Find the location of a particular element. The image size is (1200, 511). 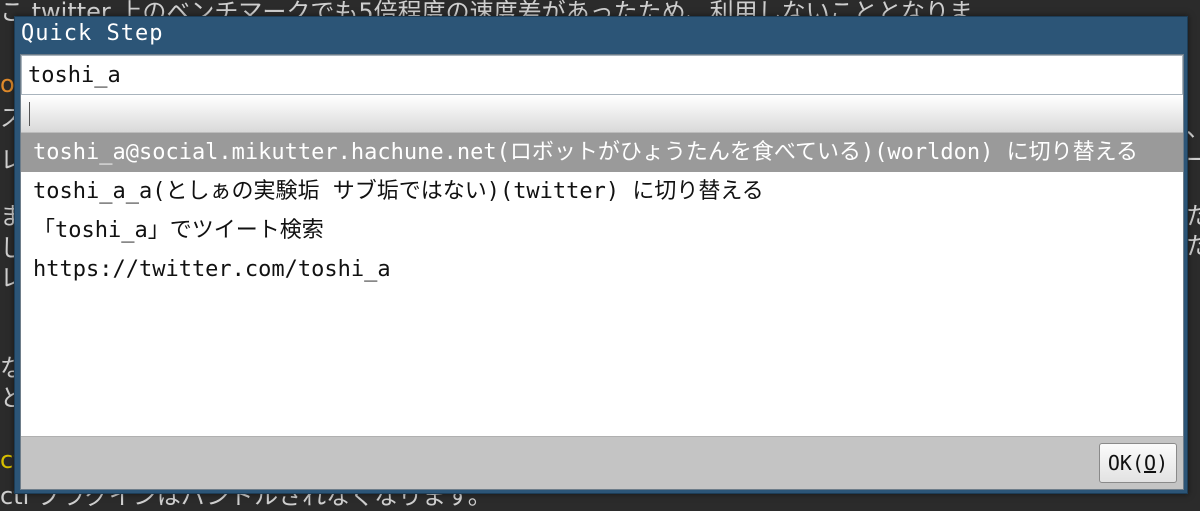

ok-mnemonic: O is located at coordinates (1150, 463).